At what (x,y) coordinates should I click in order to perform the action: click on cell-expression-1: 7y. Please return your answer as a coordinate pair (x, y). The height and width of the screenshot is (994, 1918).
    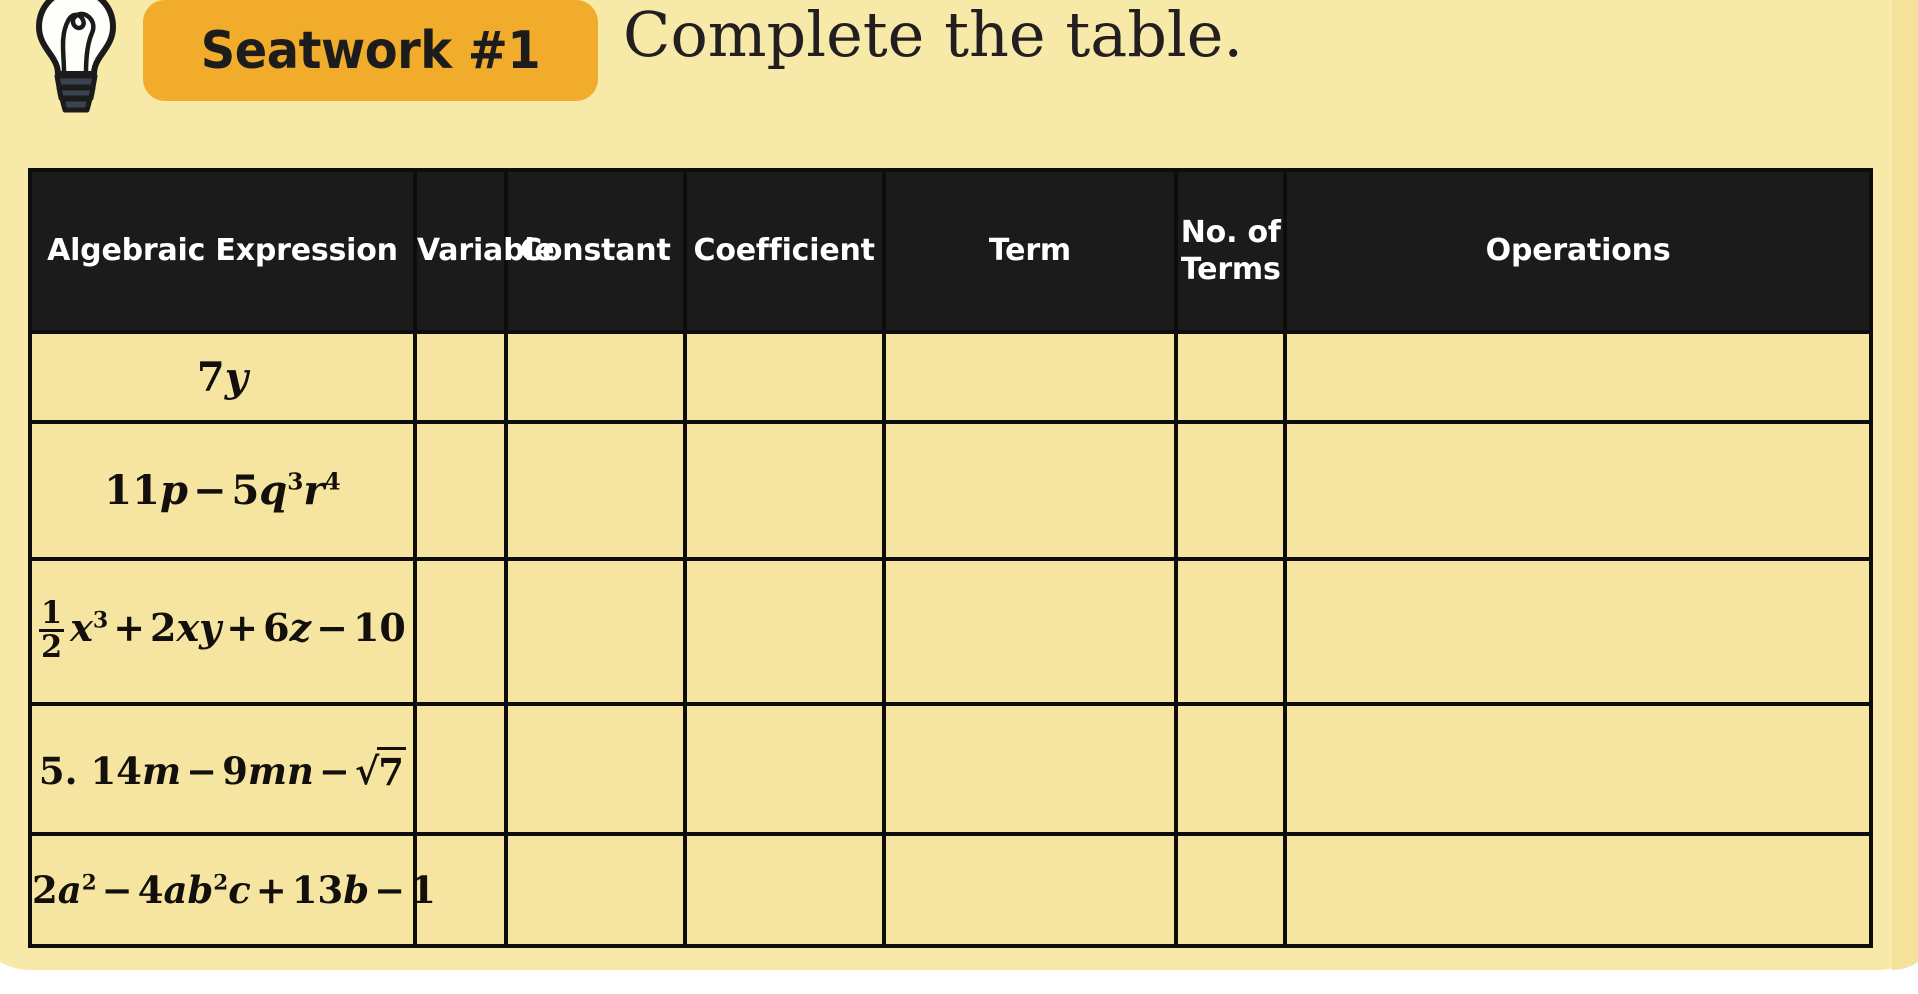
    Looking at the image, I should click on (222, 377).